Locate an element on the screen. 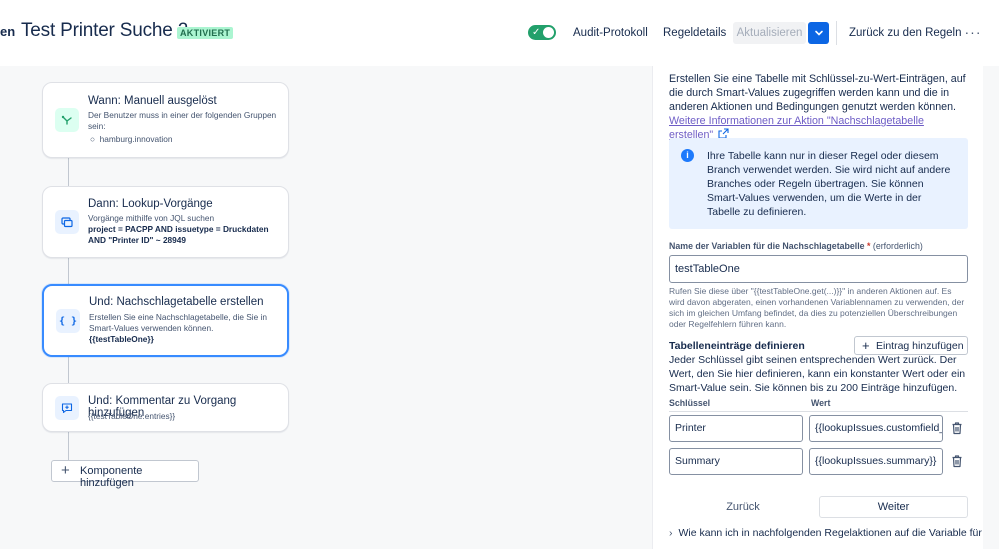 Image resolution: width=999 pixels, height=549 pixels. node-title: Und: Nachschlagetabelle erstellen is located at coordinates (176, 302).